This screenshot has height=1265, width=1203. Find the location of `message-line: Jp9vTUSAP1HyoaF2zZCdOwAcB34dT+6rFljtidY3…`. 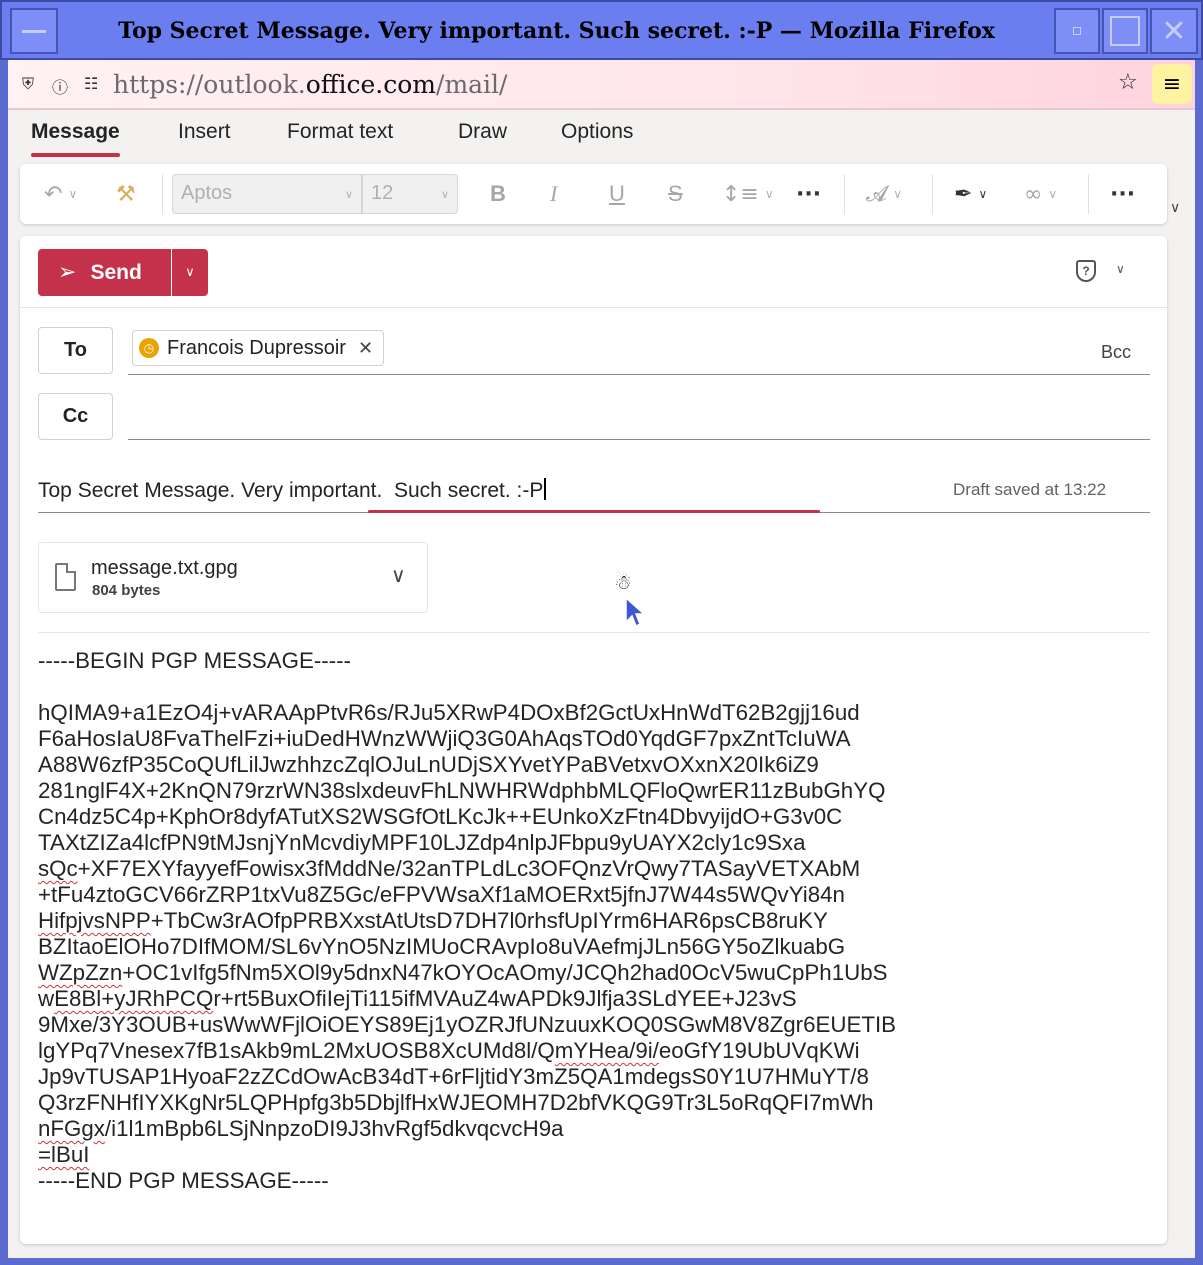

message-line: Jp9vTUSAP1HyoaF2zZCdOwAcB34dT+6rFljtidY3… is located at coordinates (453, 1076).